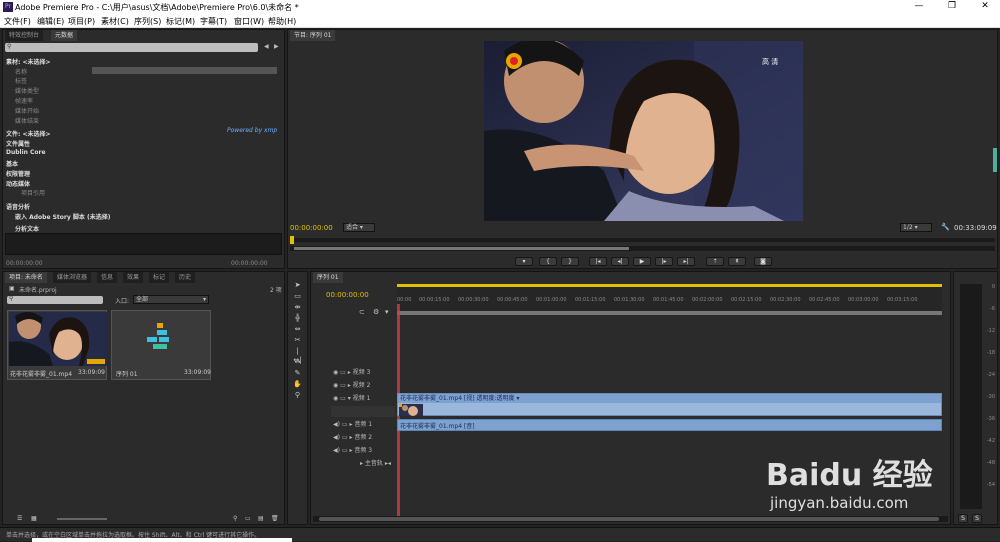  What do you see at coordinates (24, 35) in the screenshot?
I see `tab-effect-controls: 特效控制台` at bounding box center [24, 35].